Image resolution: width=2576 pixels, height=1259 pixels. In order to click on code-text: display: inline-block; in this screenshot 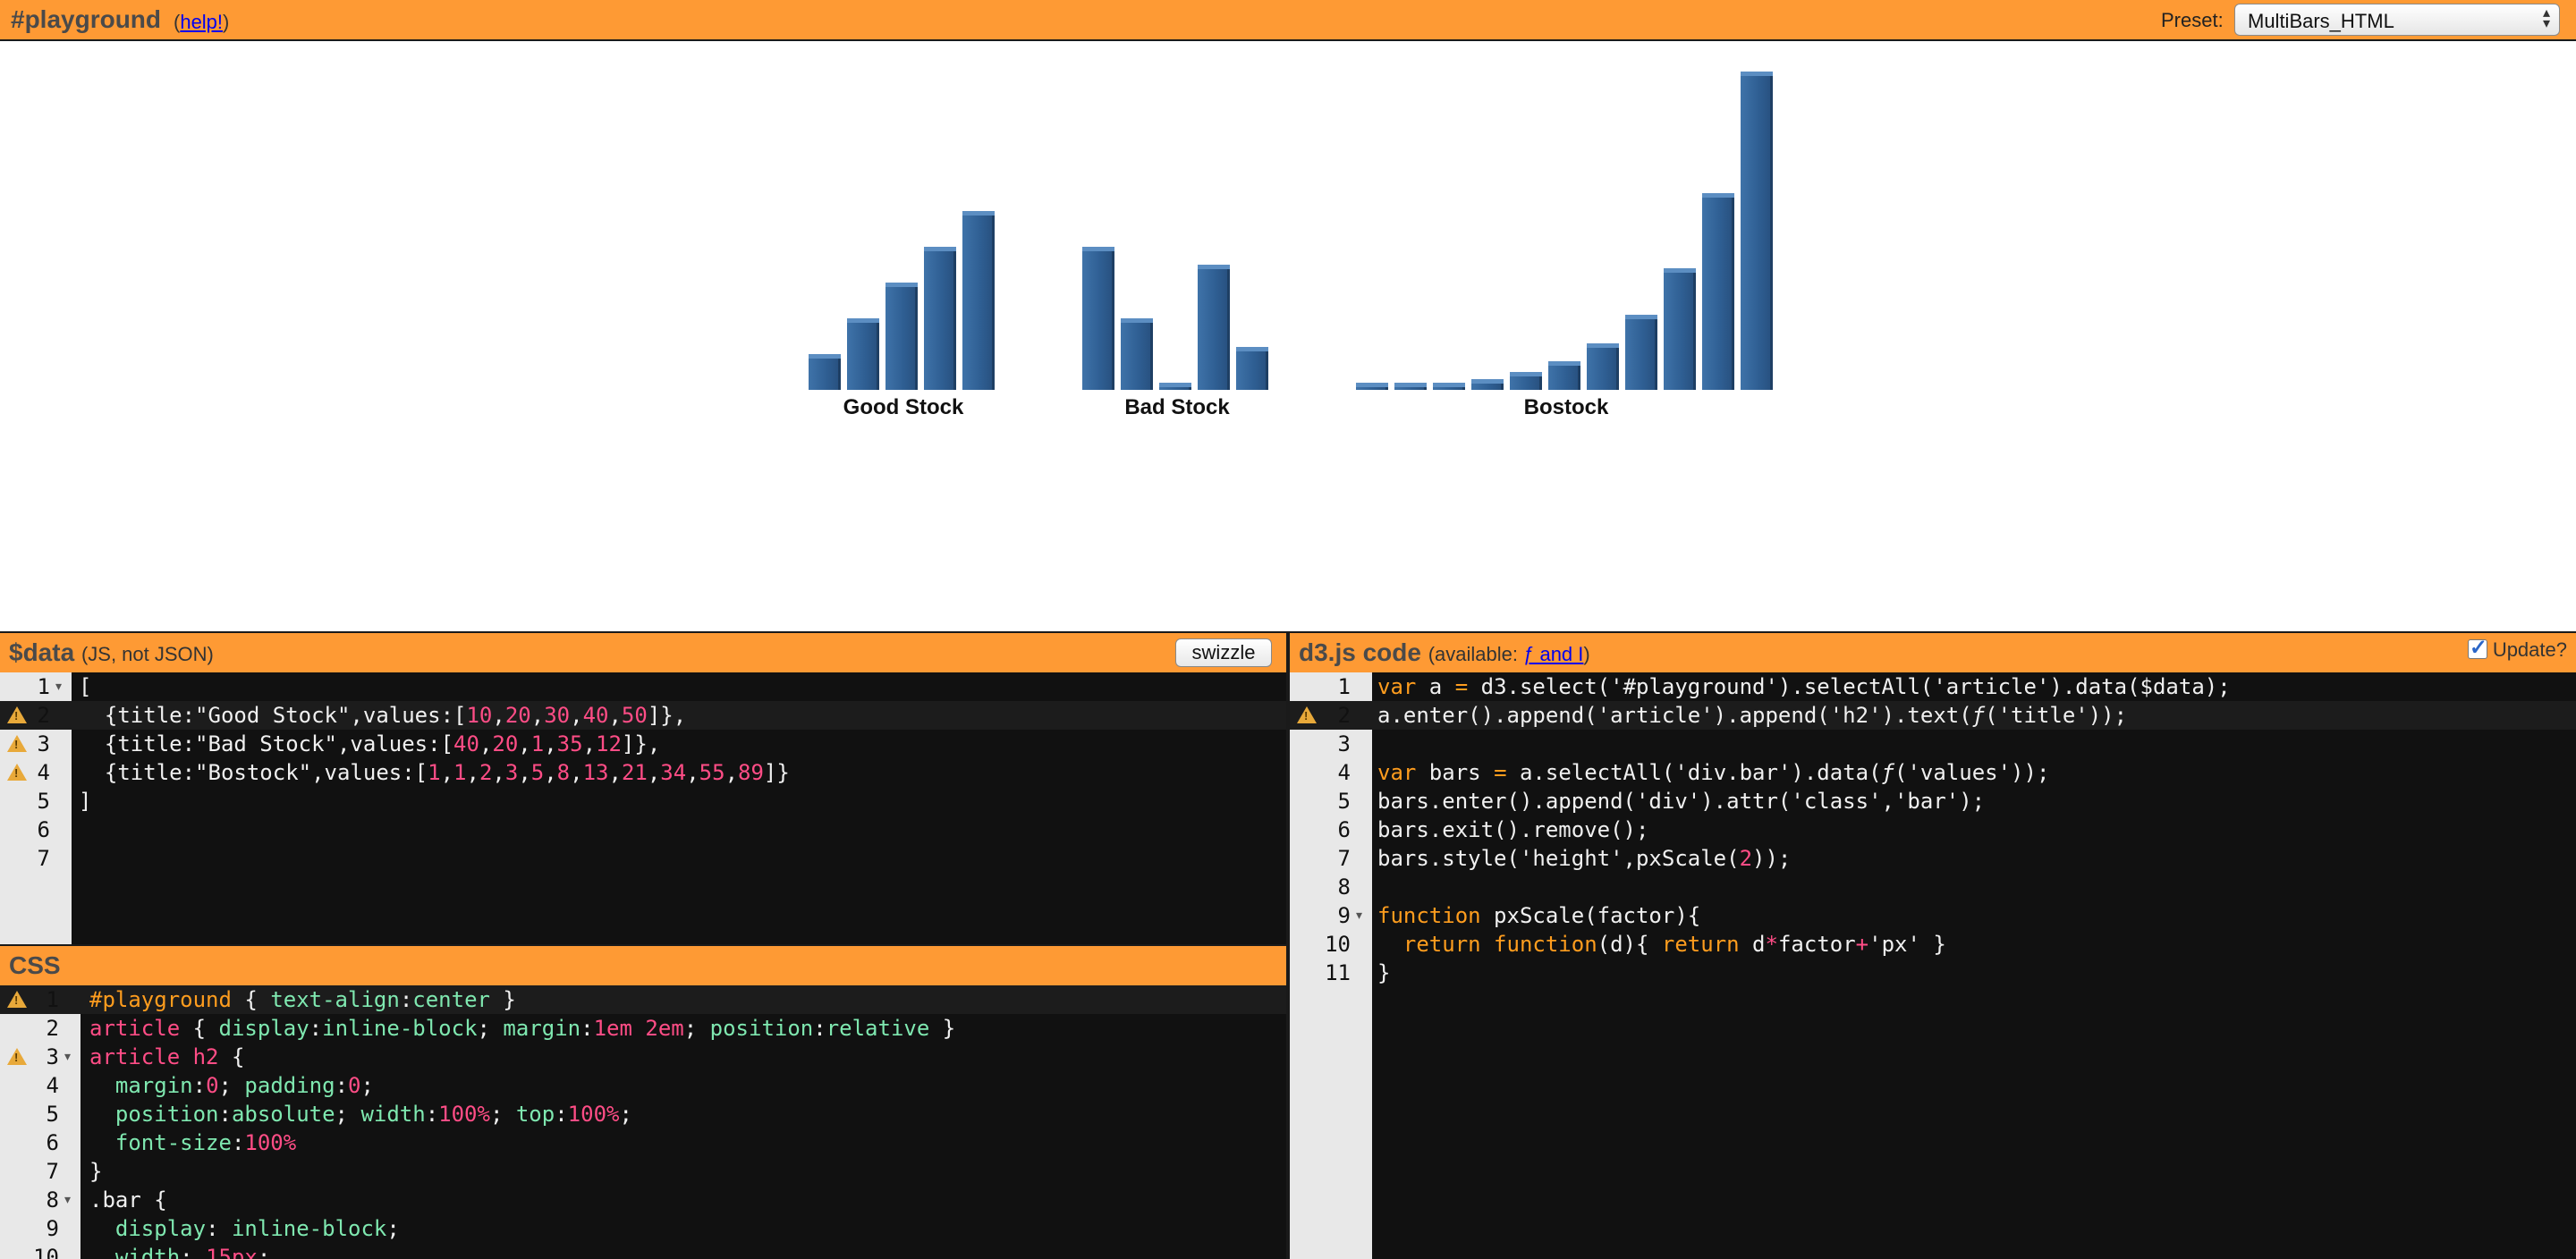, I will do `click(257, 1228)`.